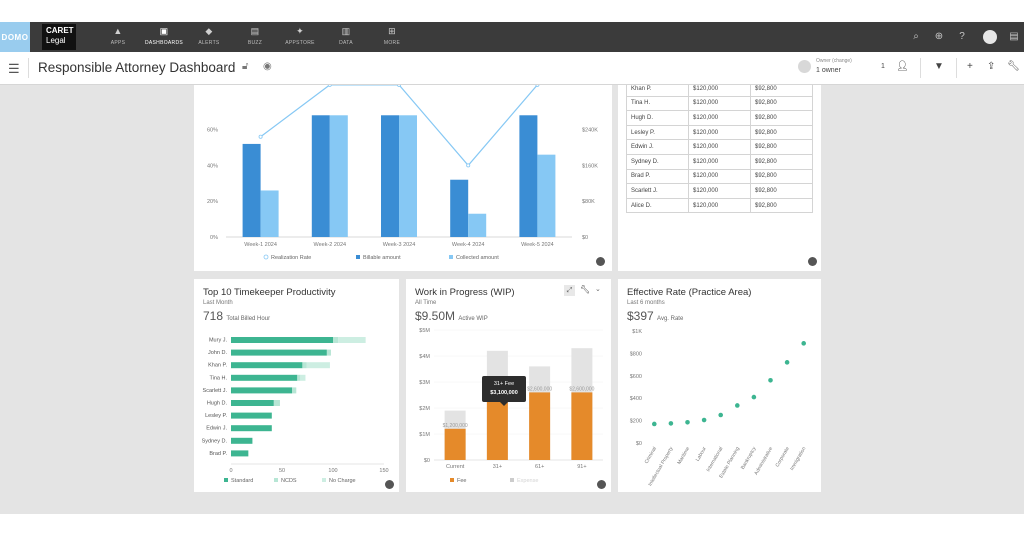 The width and height of the screenshot is (1024, 538). Describe the element at coordinates (657, 147) in the screenshot. I see `name-cell: Edwin J.` at that location.